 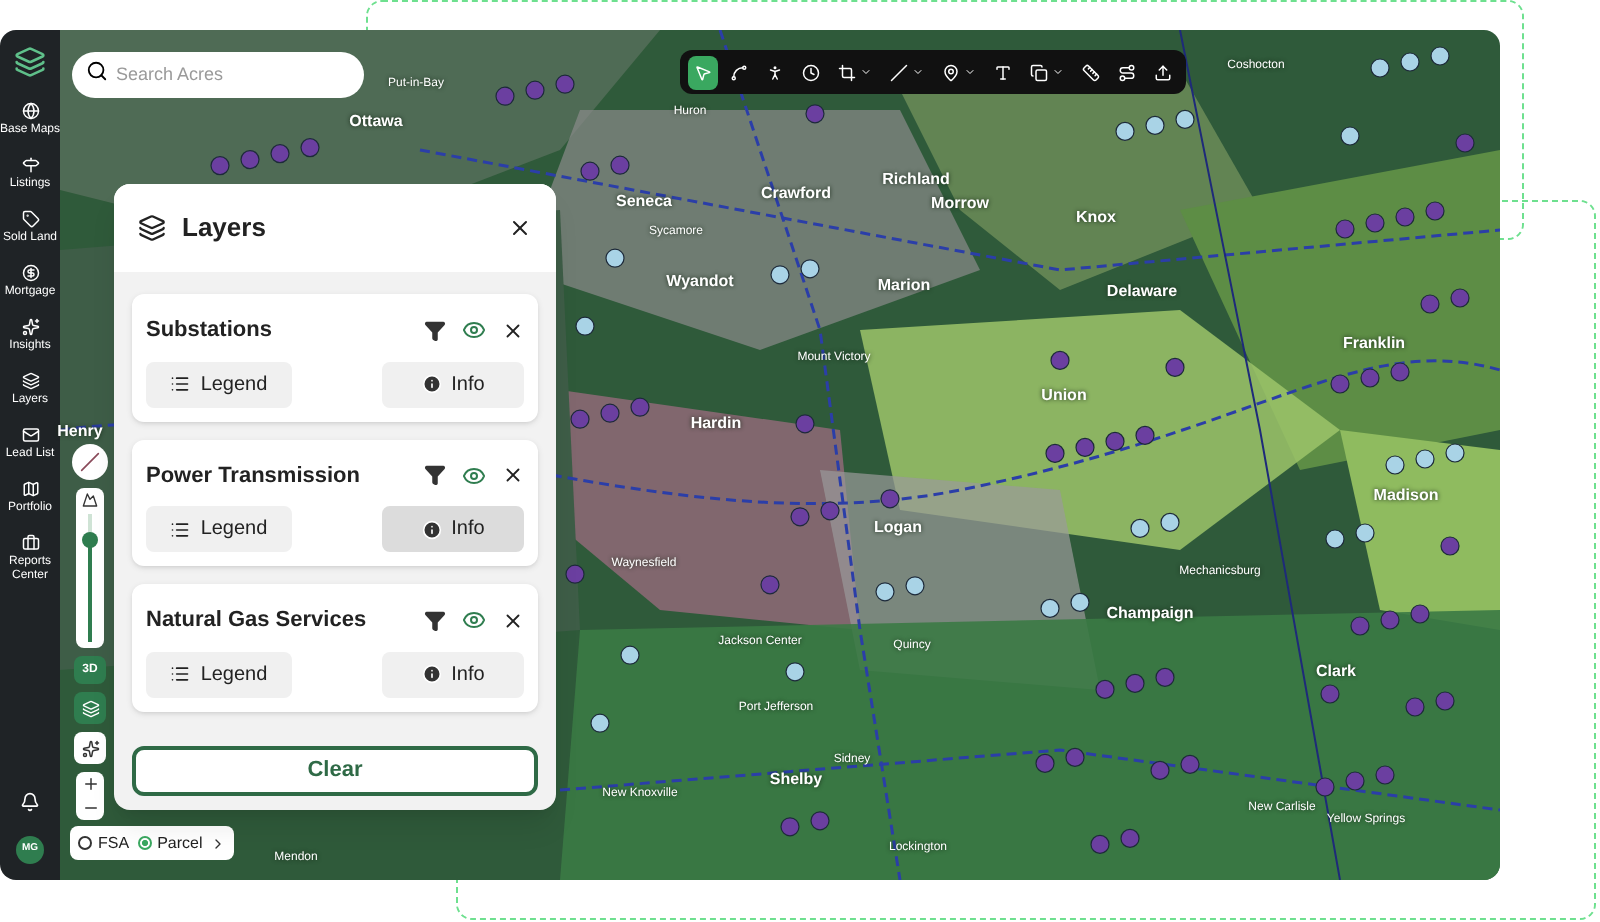 What do you see at coordinates (90, 708) in the screenshot?
I see `layers-button` at bounding box center [90, 708].